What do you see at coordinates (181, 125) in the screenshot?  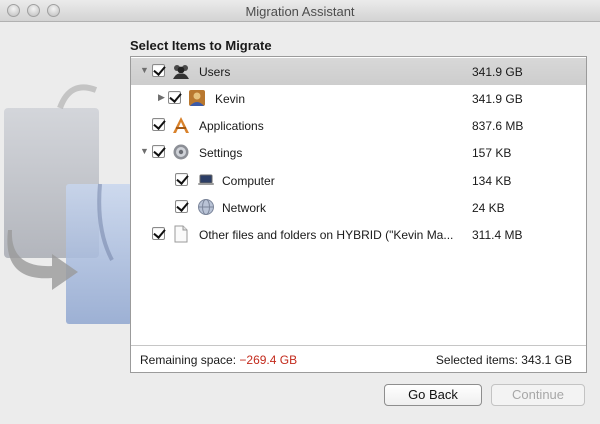 I see `applications-icon` at bounding box center [181, 125].